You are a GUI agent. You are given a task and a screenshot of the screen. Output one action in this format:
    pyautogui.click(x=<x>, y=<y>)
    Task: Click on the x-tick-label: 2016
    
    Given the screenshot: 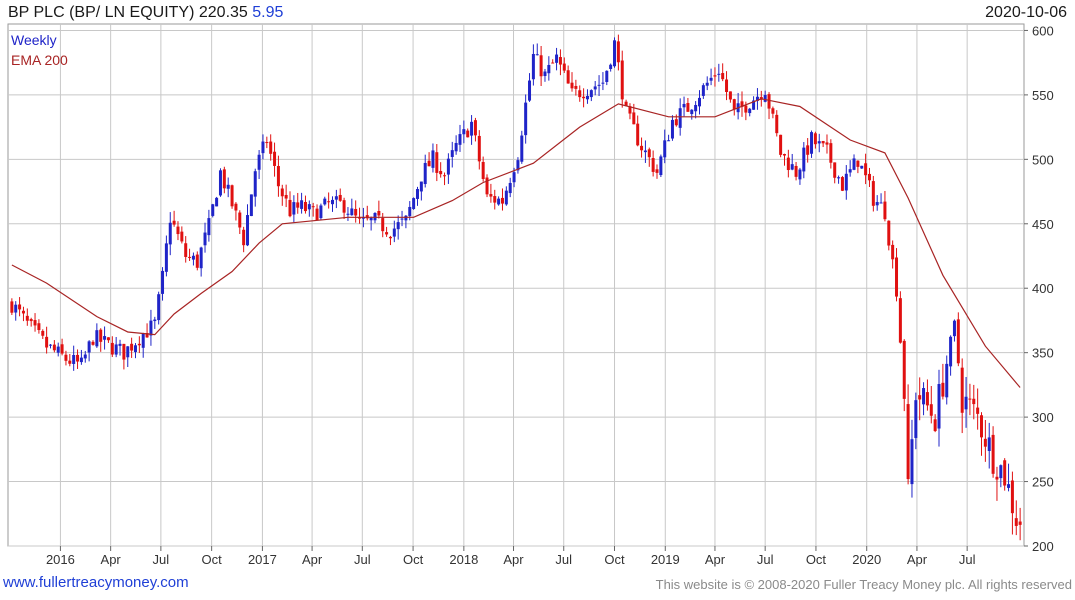 What is the action you would take?
    pyautogui.click(x=60, y=559)
    